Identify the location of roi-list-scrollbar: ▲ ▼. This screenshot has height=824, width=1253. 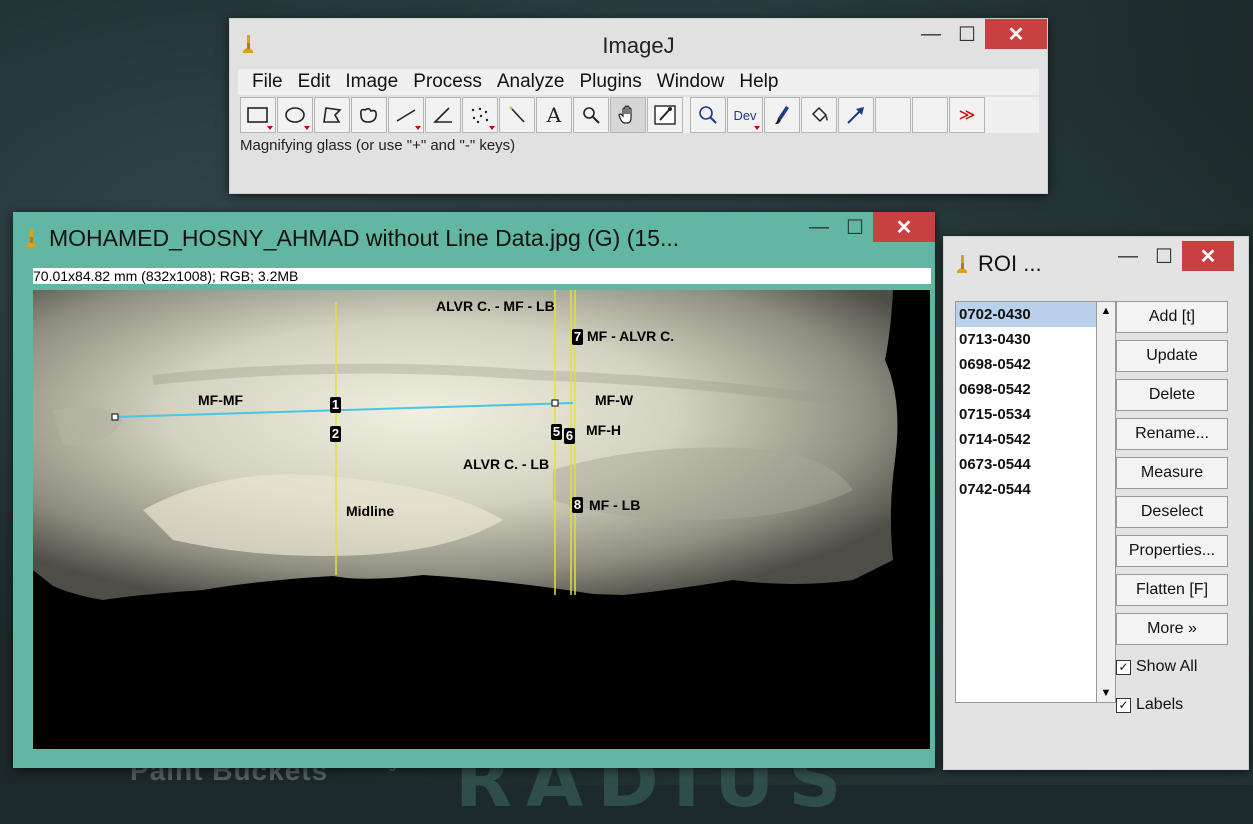
(1106, 502).